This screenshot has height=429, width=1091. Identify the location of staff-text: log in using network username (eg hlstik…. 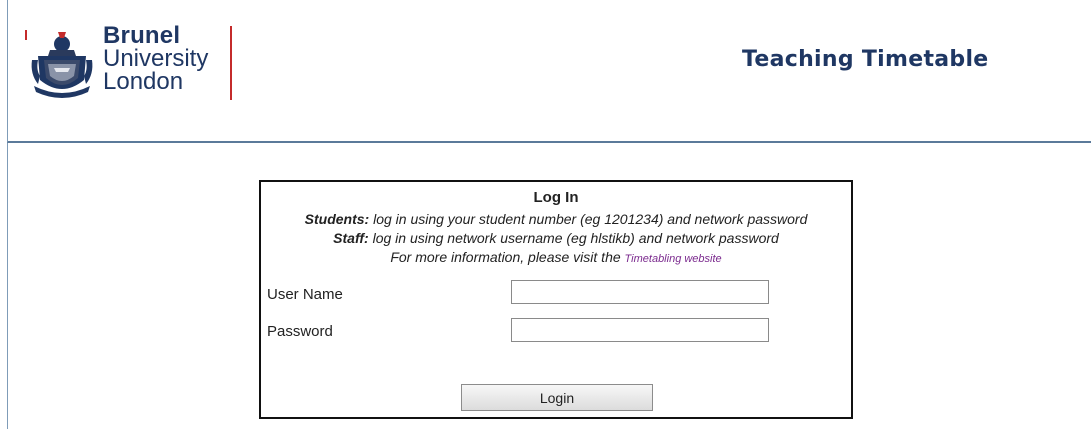
(573, 238).